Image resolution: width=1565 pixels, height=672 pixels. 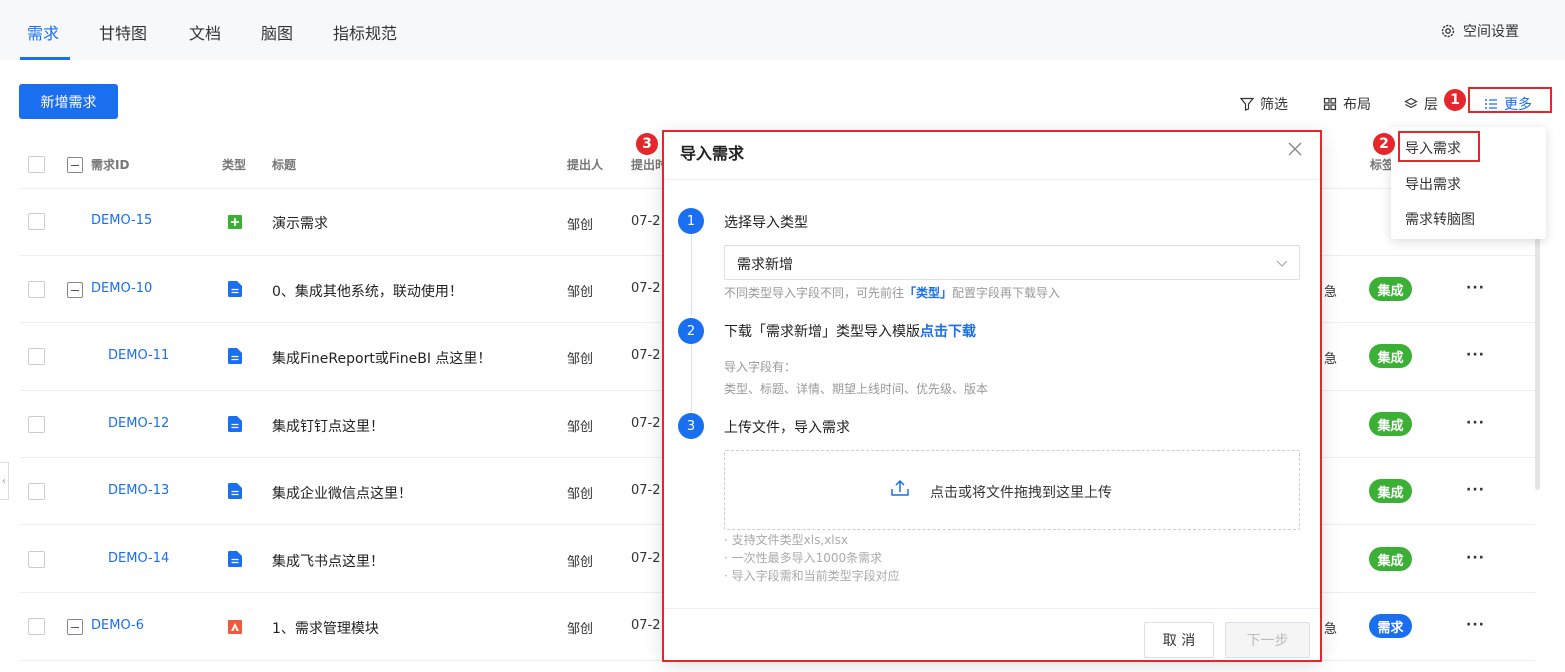 I want to click on header-proposer: 提出人, so click(x=585, y=165).